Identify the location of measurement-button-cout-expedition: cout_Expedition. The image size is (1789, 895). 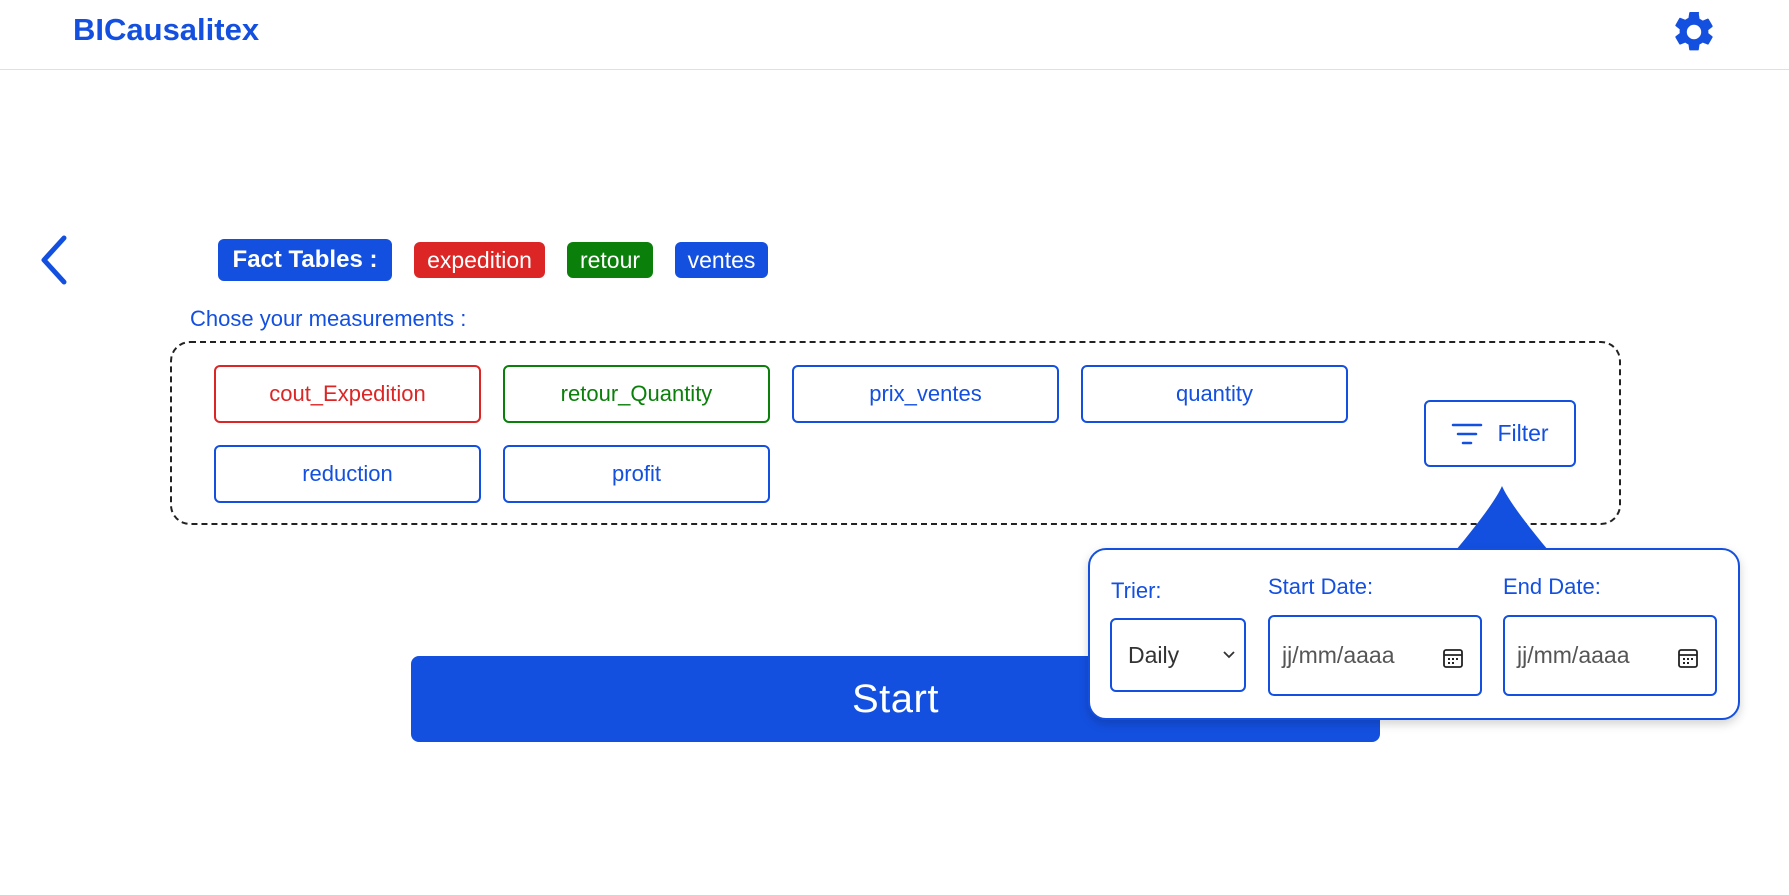
(347, 394).